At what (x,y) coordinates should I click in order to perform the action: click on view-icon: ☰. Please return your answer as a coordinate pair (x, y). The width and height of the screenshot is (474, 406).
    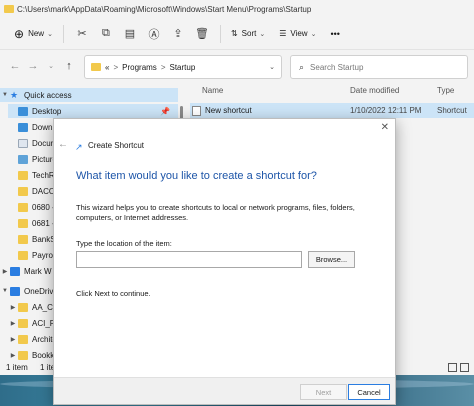
    Looking at the image, I should click on (283, 33).